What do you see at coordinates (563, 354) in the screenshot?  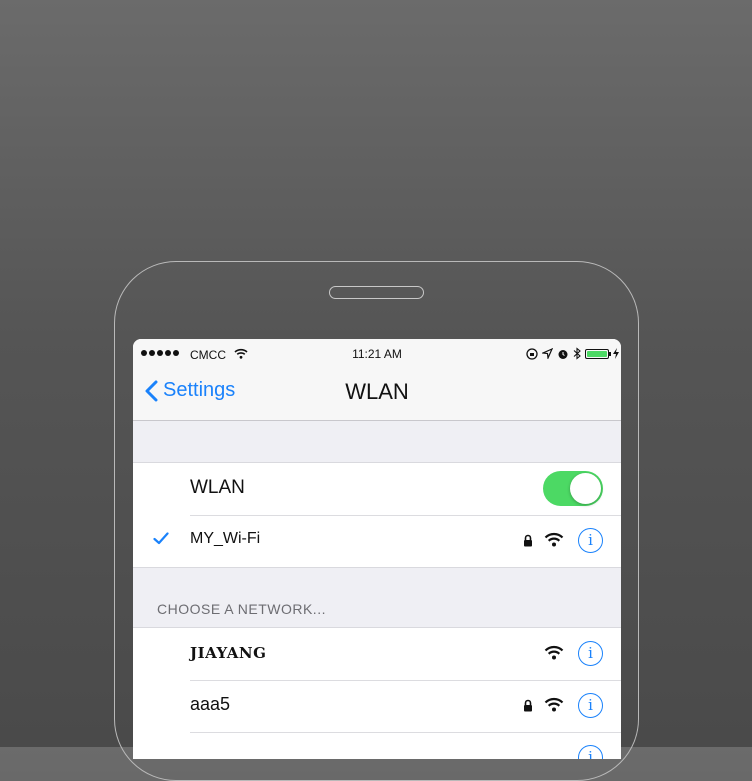 I see `alarm-icon` at bounding box center [563, 354].